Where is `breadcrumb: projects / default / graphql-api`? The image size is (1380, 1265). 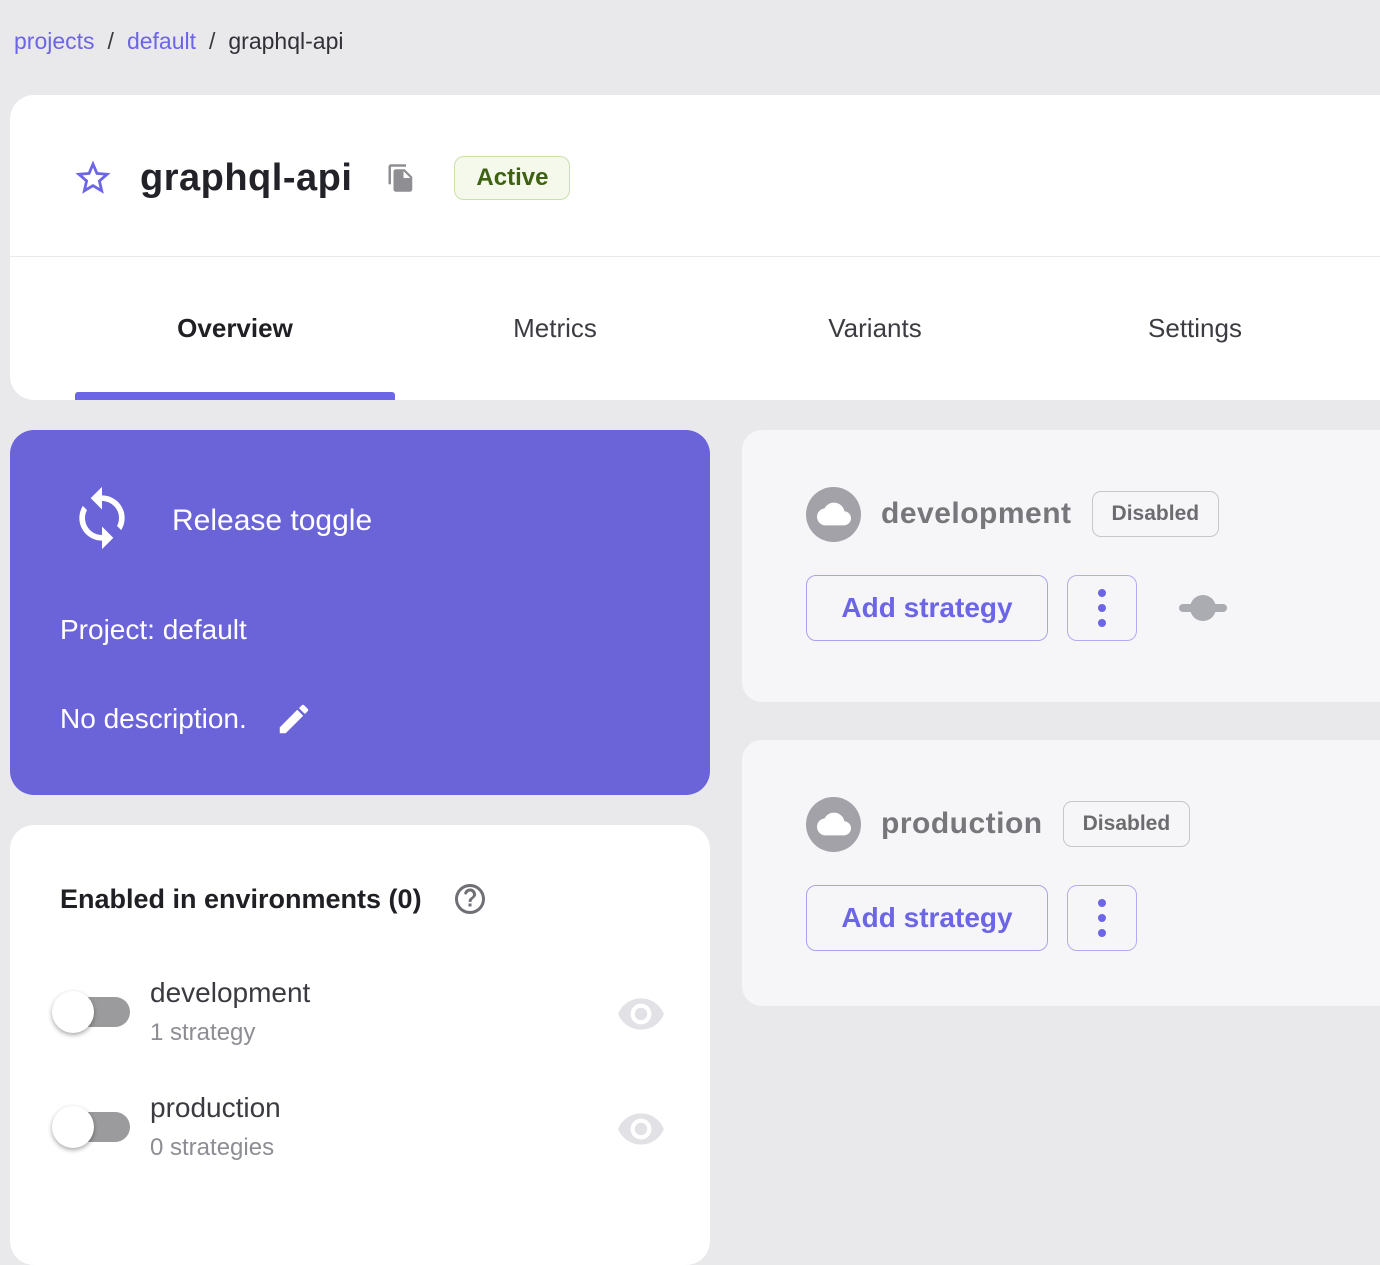
breadcrumb: projects / default / graphql-api is located at coordinates (178, 41).